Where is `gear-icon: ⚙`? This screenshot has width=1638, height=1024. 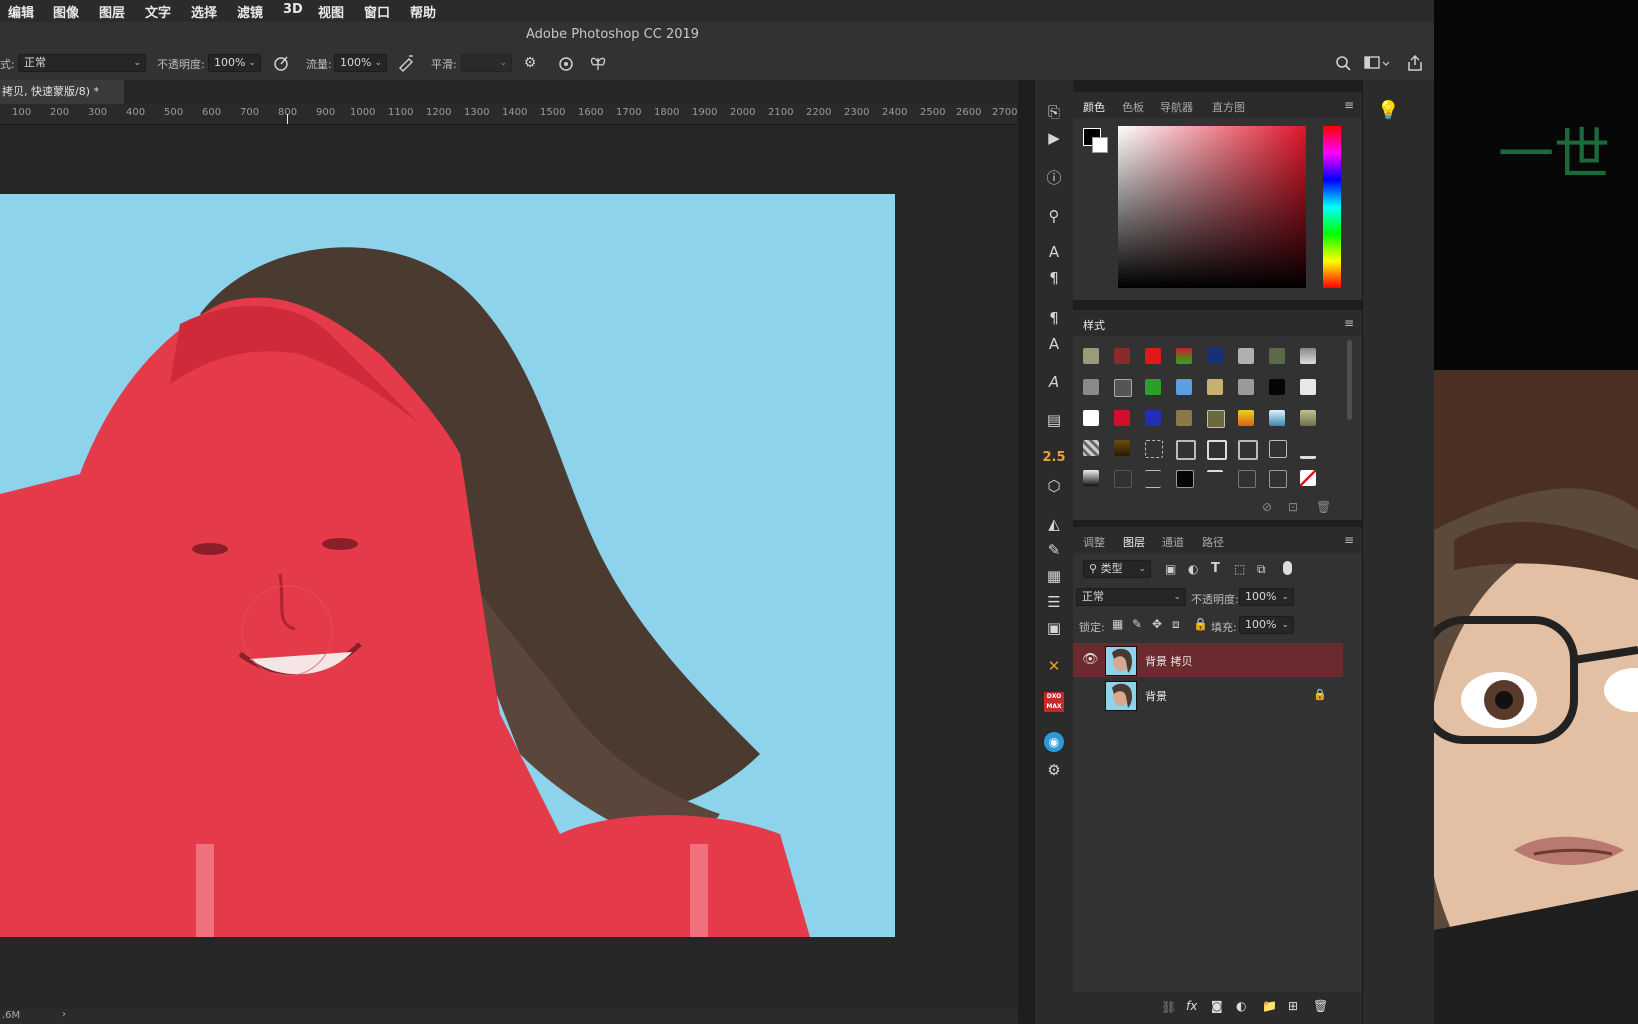 gear-icon: ⚙ is located at coordinates (530, 63).